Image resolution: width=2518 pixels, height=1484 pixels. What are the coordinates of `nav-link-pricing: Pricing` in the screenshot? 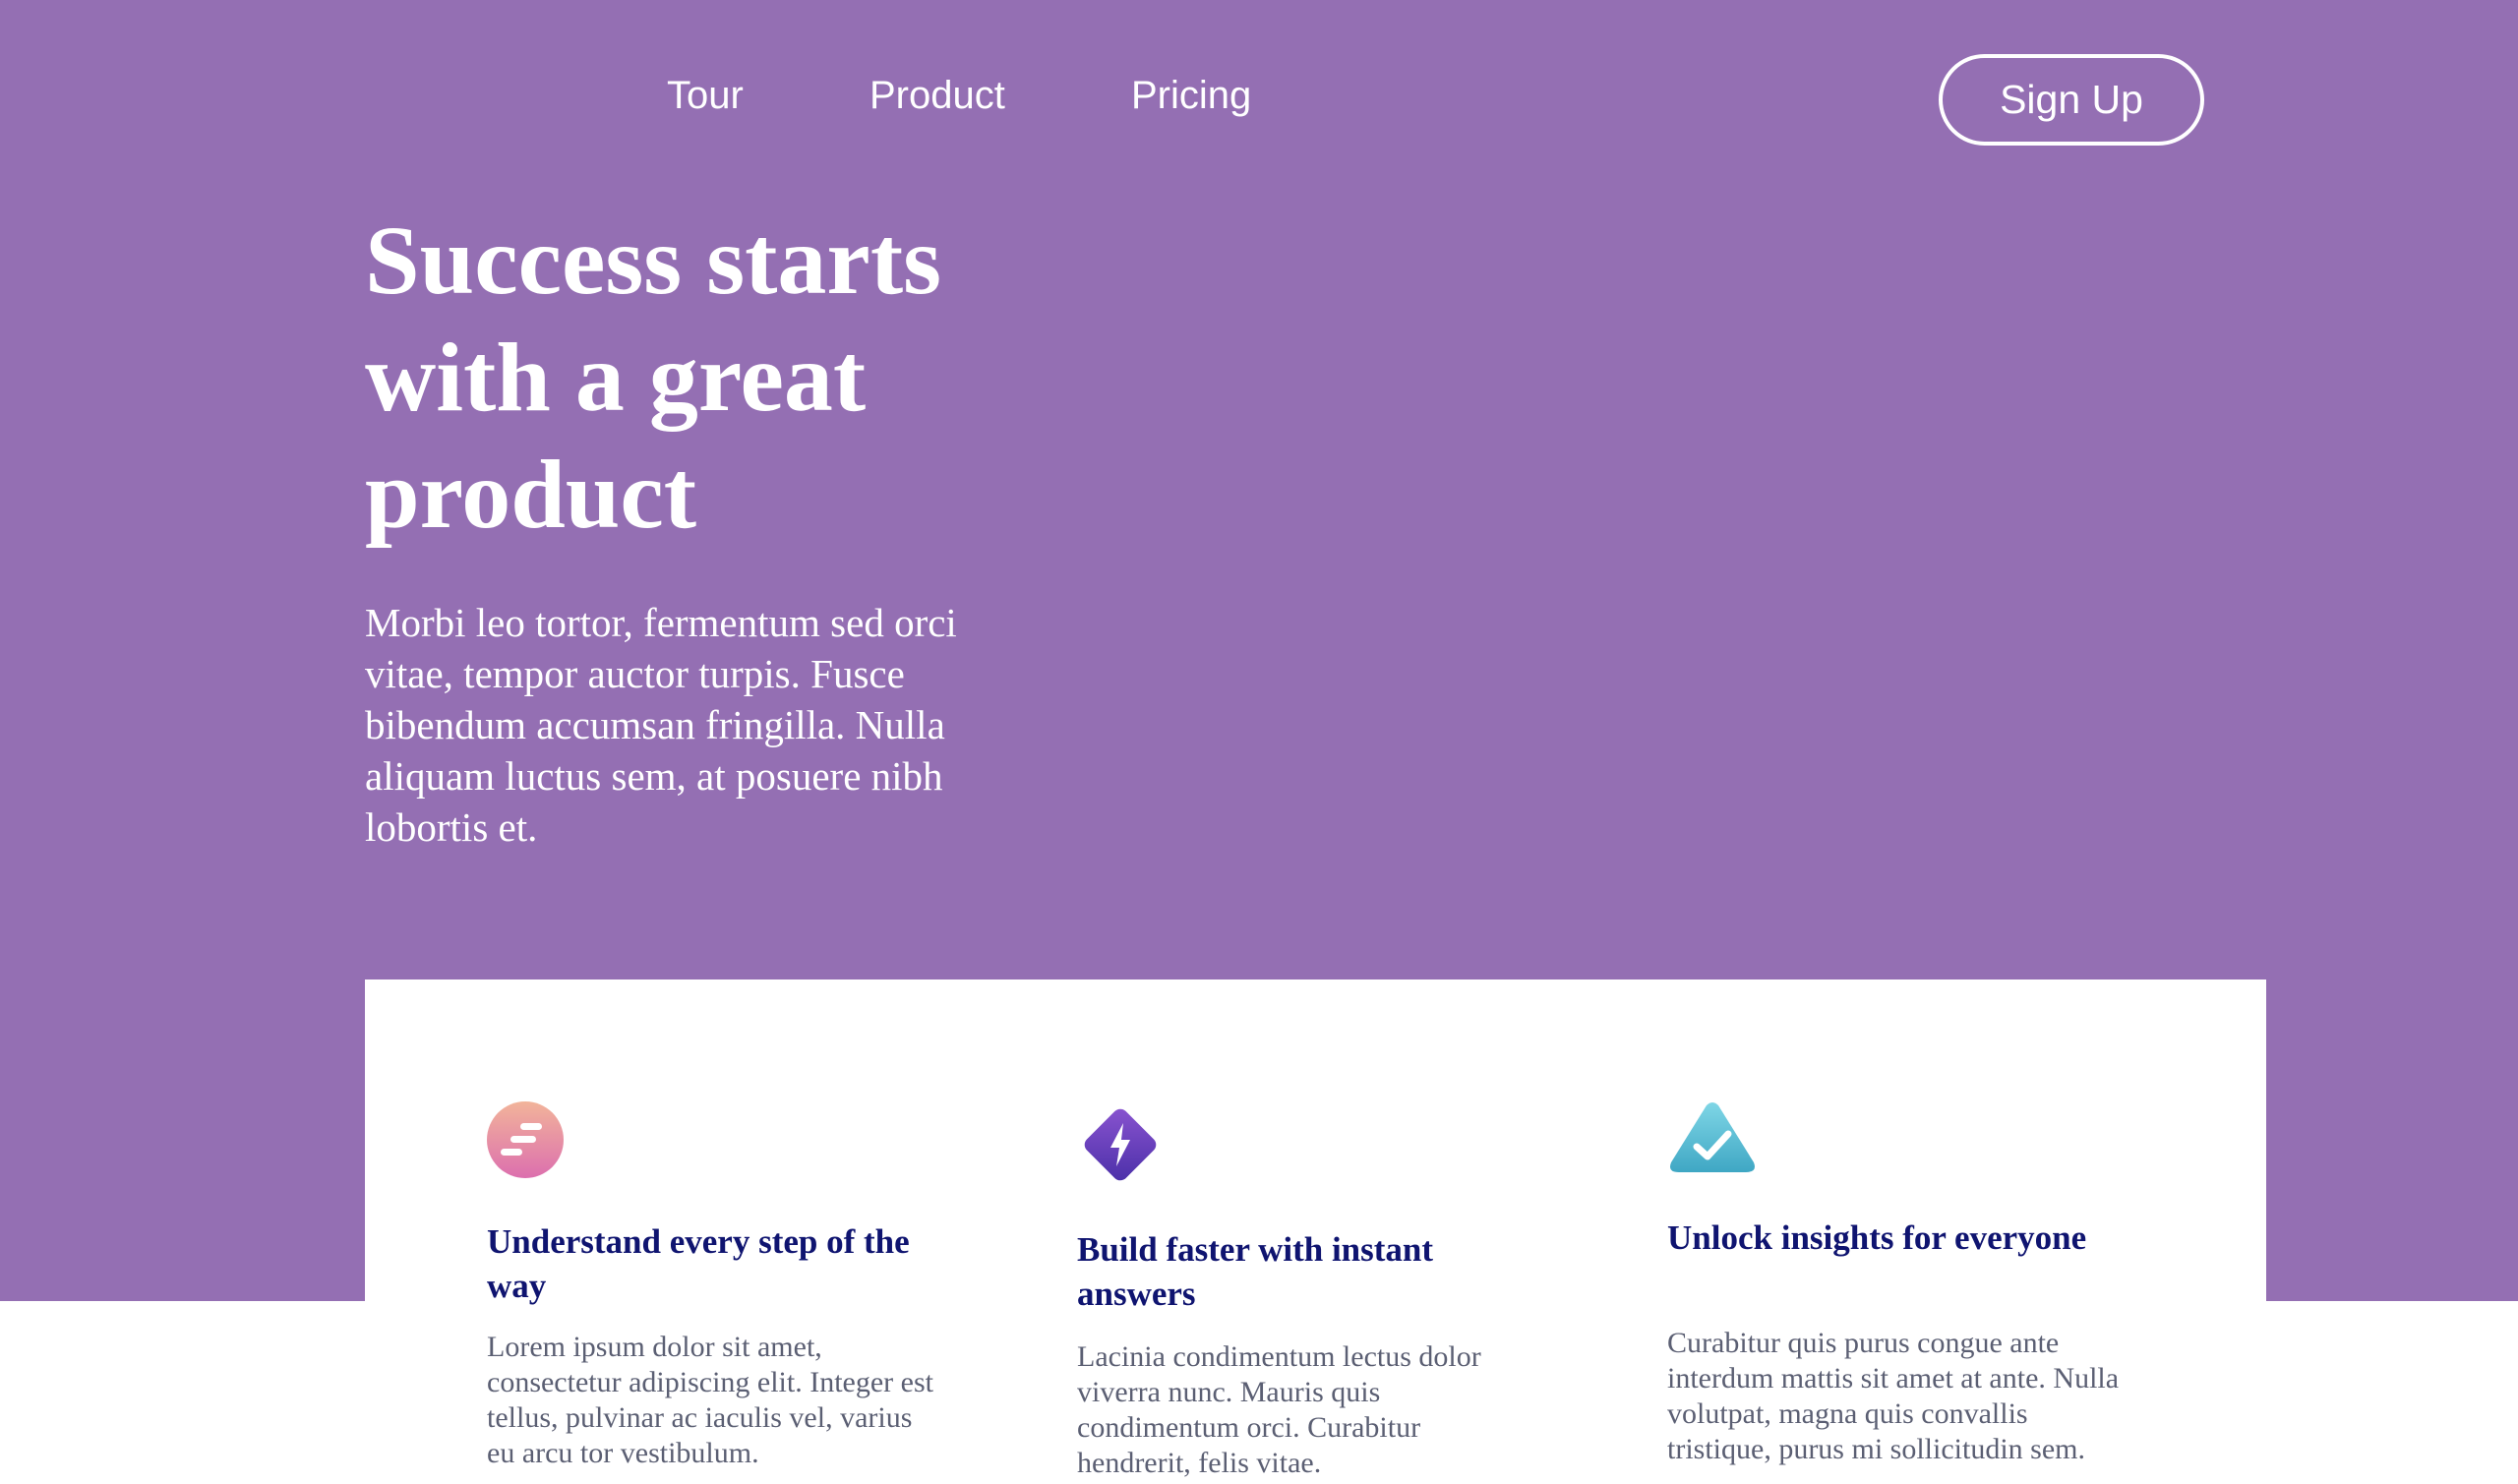 It's located at (1191, 95).